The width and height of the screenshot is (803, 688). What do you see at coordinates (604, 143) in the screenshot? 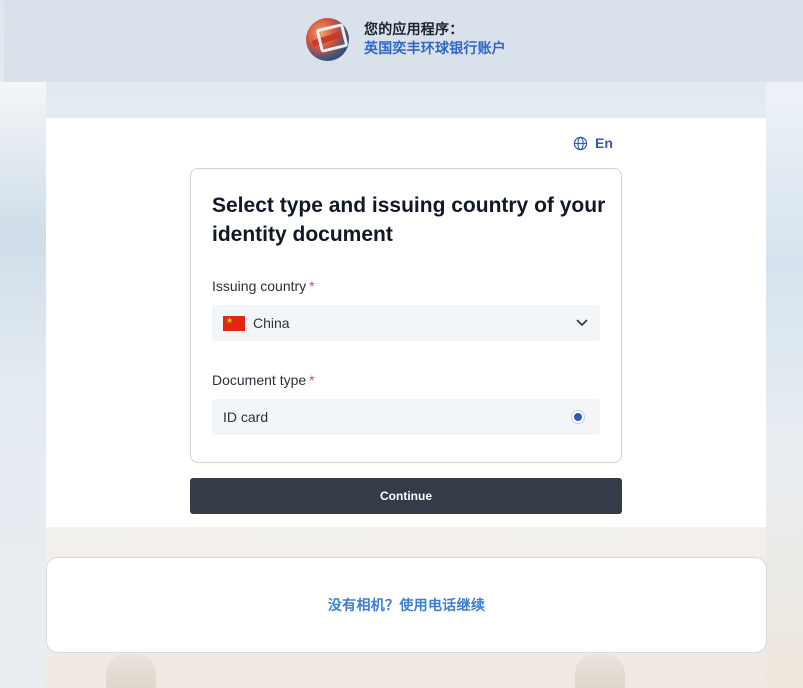
I see `language-label: En` at bounding box center [604, 143].